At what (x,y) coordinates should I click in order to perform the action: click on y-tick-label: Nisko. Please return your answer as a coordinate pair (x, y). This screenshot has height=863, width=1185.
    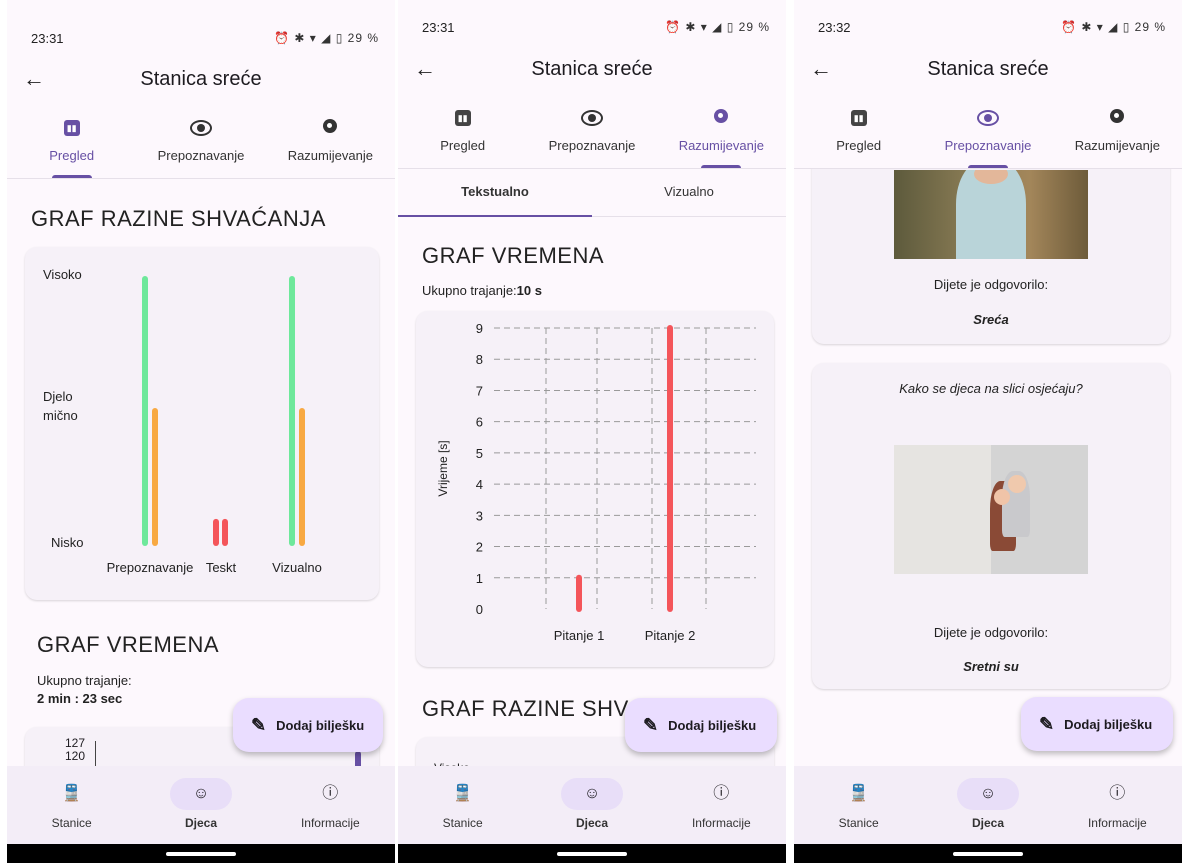
    Looking at the image, I should click on (67, 542).